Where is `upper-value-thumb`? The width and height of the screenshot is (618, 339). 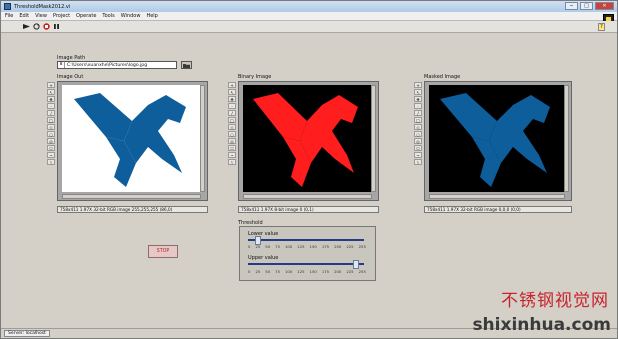
upper-value-thumb is located at coordinates (355, 264).